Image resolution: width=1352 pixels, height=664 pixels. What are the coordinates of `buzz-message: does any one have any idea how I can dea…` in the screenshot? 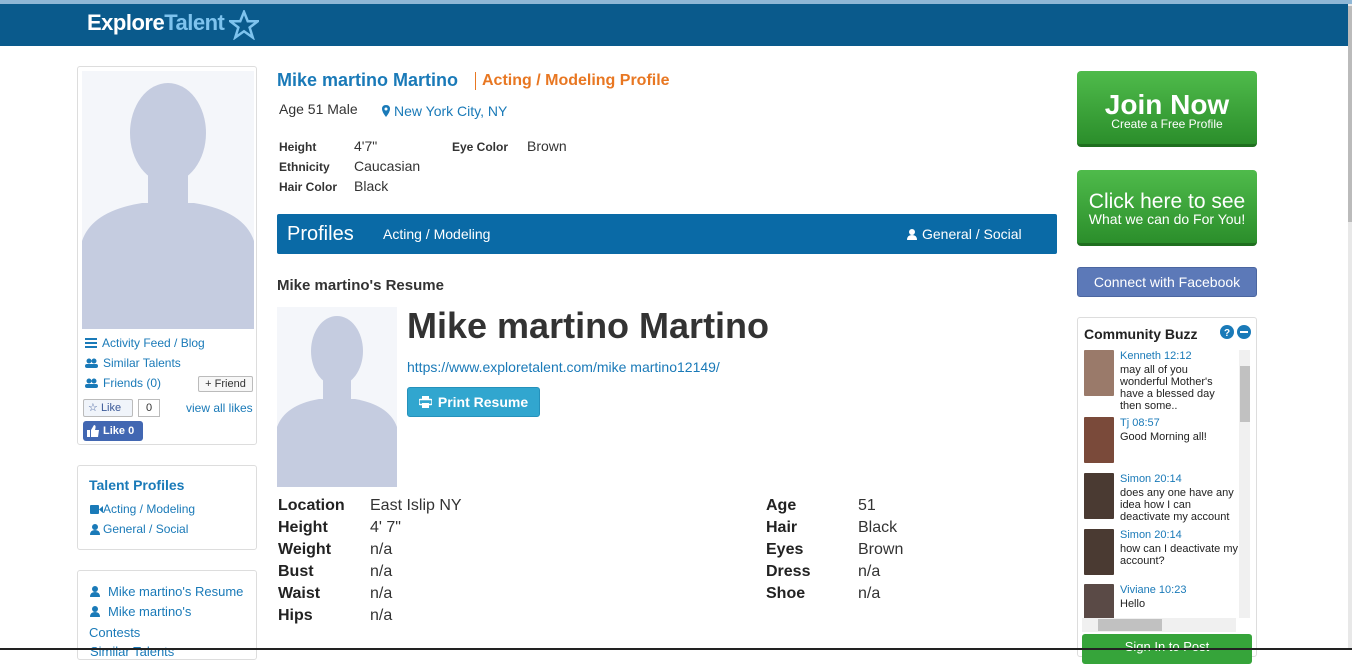 It's located at (1177, 505).